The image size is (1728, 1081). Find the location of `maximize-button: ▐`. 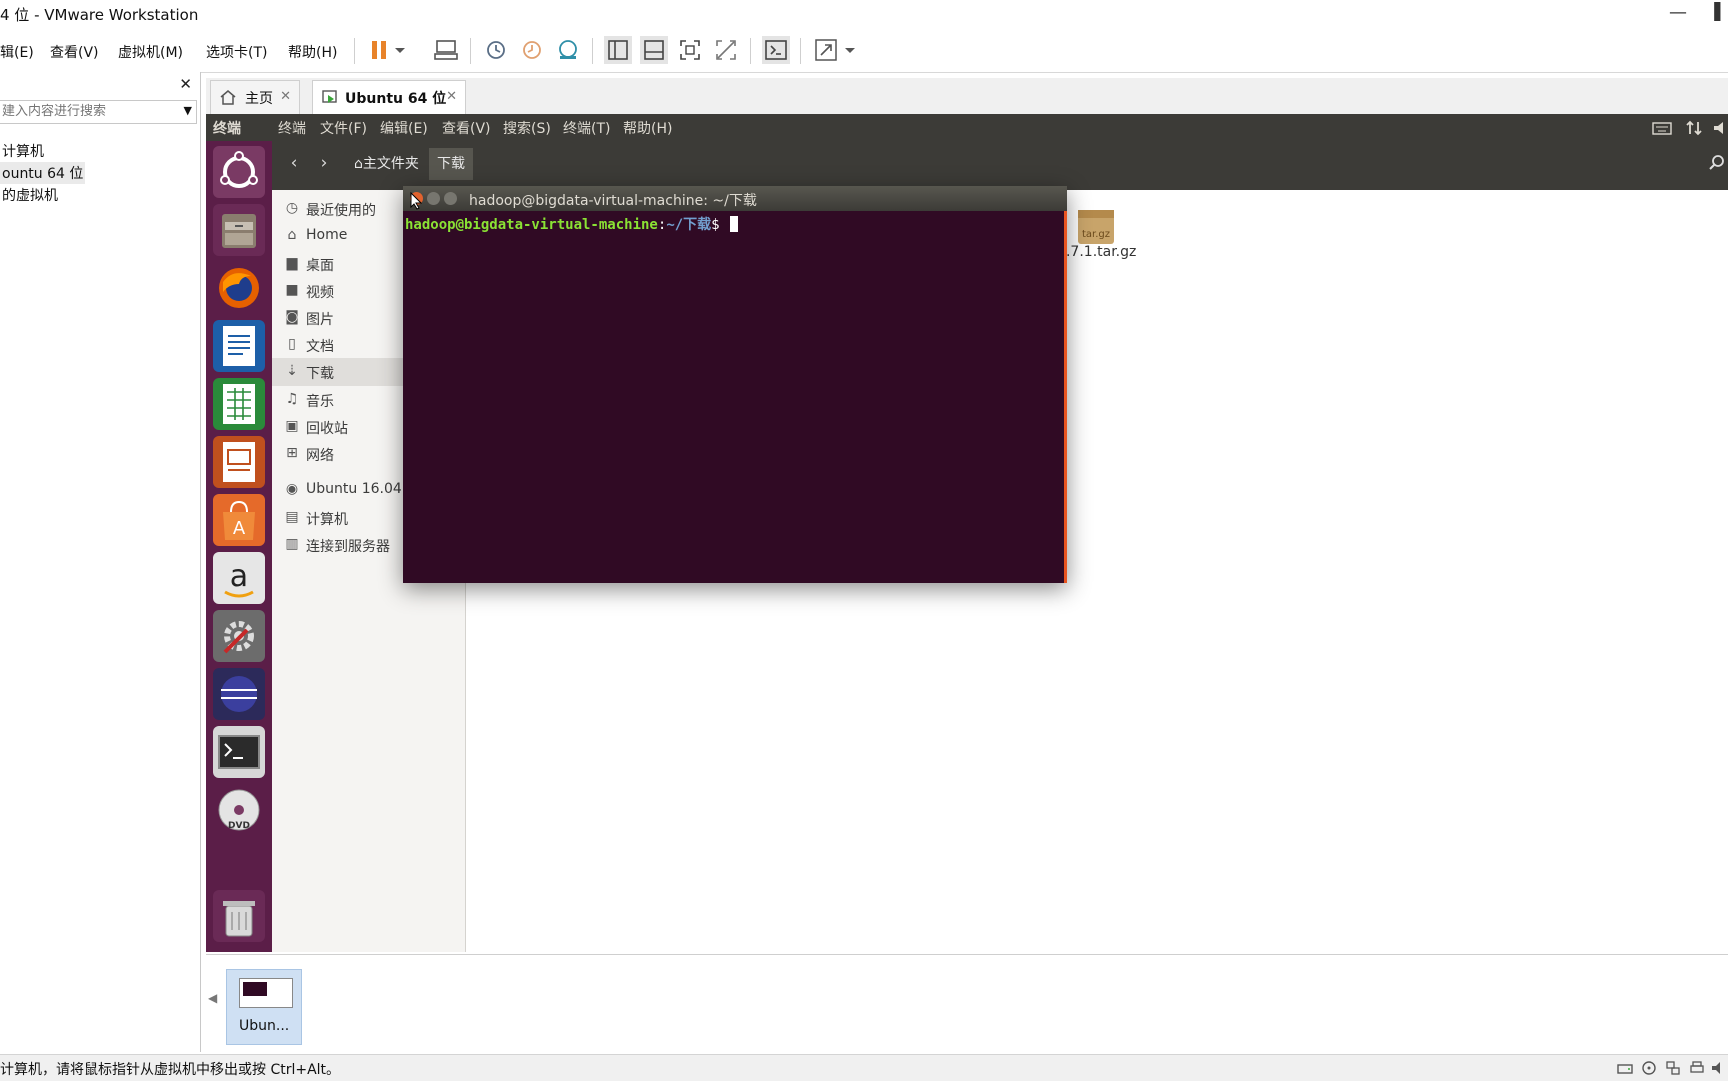

maximize-button: ▐ is located at coordinates (1718, 14).